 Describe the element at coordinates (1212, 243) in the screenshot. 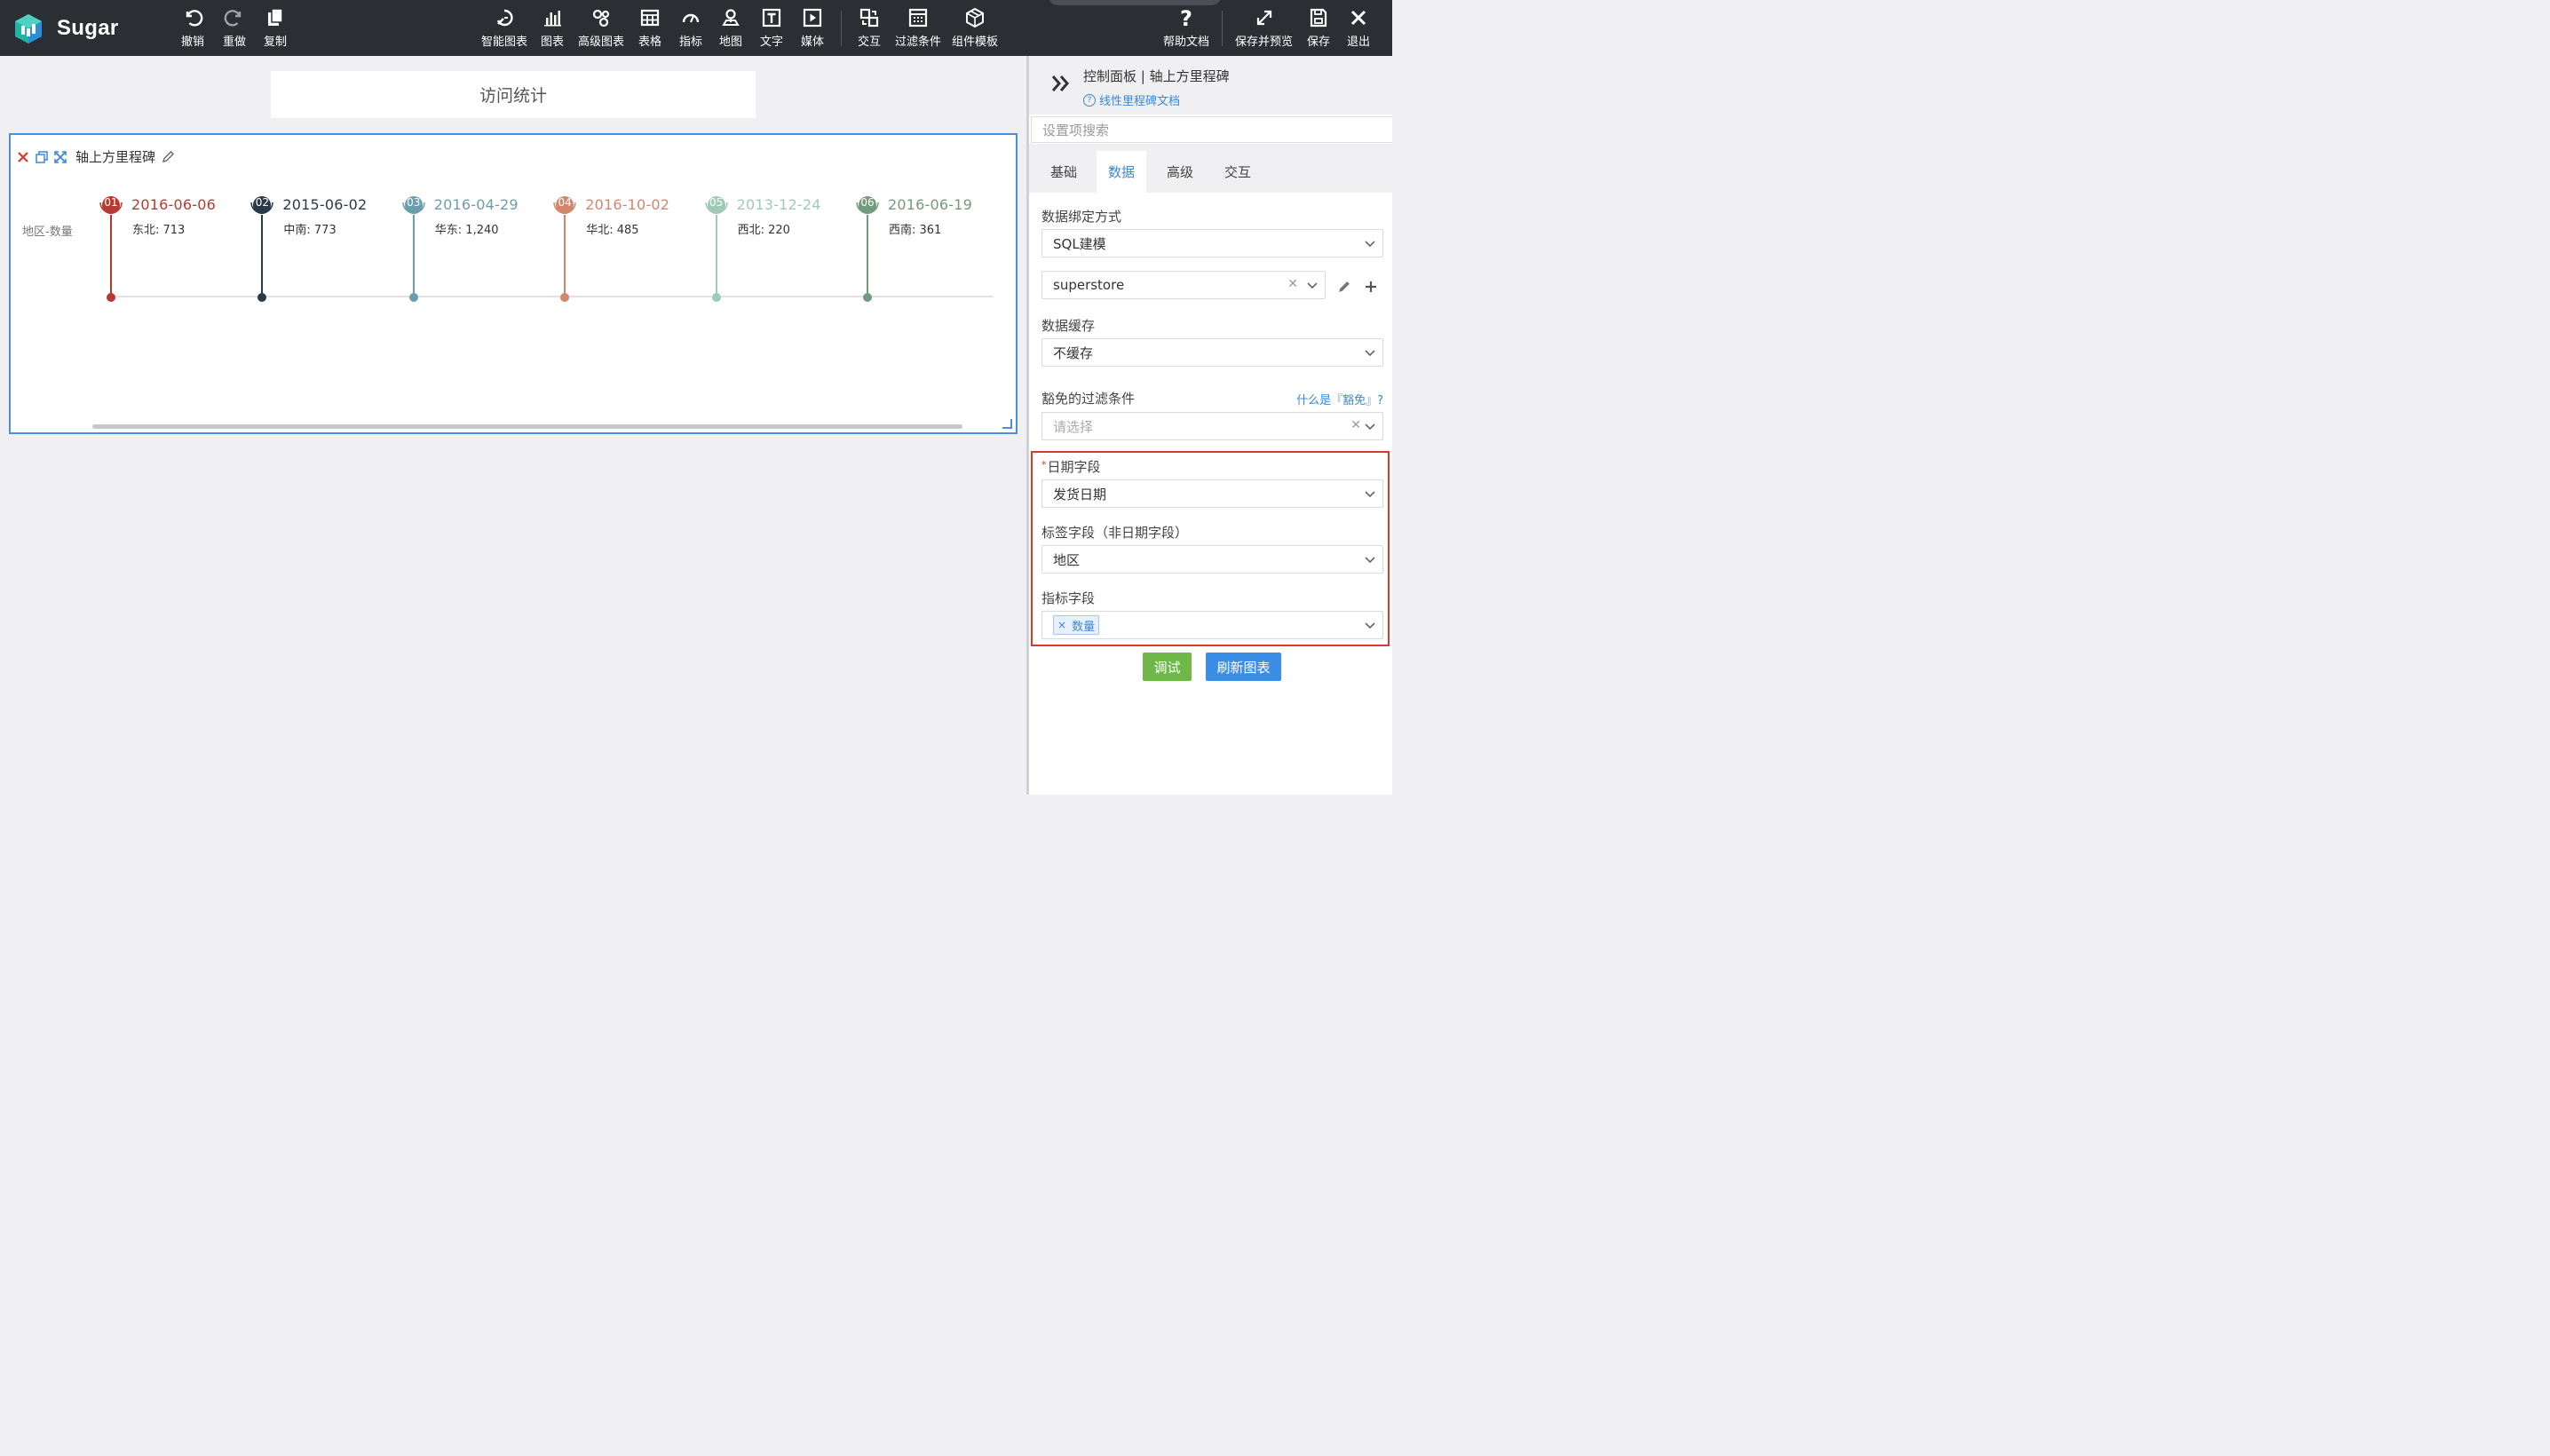

I see `binding-select: SQL建模` at that location.